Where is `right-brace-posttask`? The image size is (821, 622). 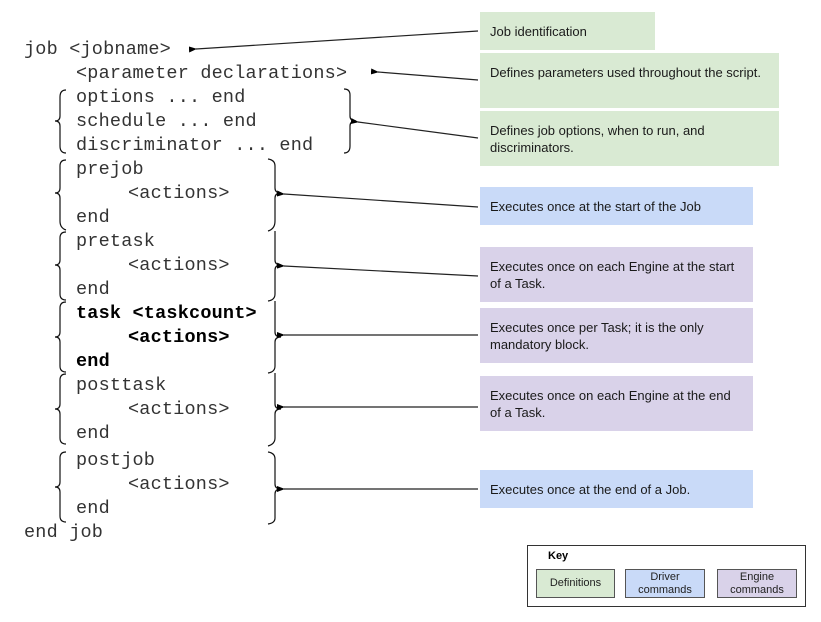
right-brace-posttask is located at coordinates (274, 410).